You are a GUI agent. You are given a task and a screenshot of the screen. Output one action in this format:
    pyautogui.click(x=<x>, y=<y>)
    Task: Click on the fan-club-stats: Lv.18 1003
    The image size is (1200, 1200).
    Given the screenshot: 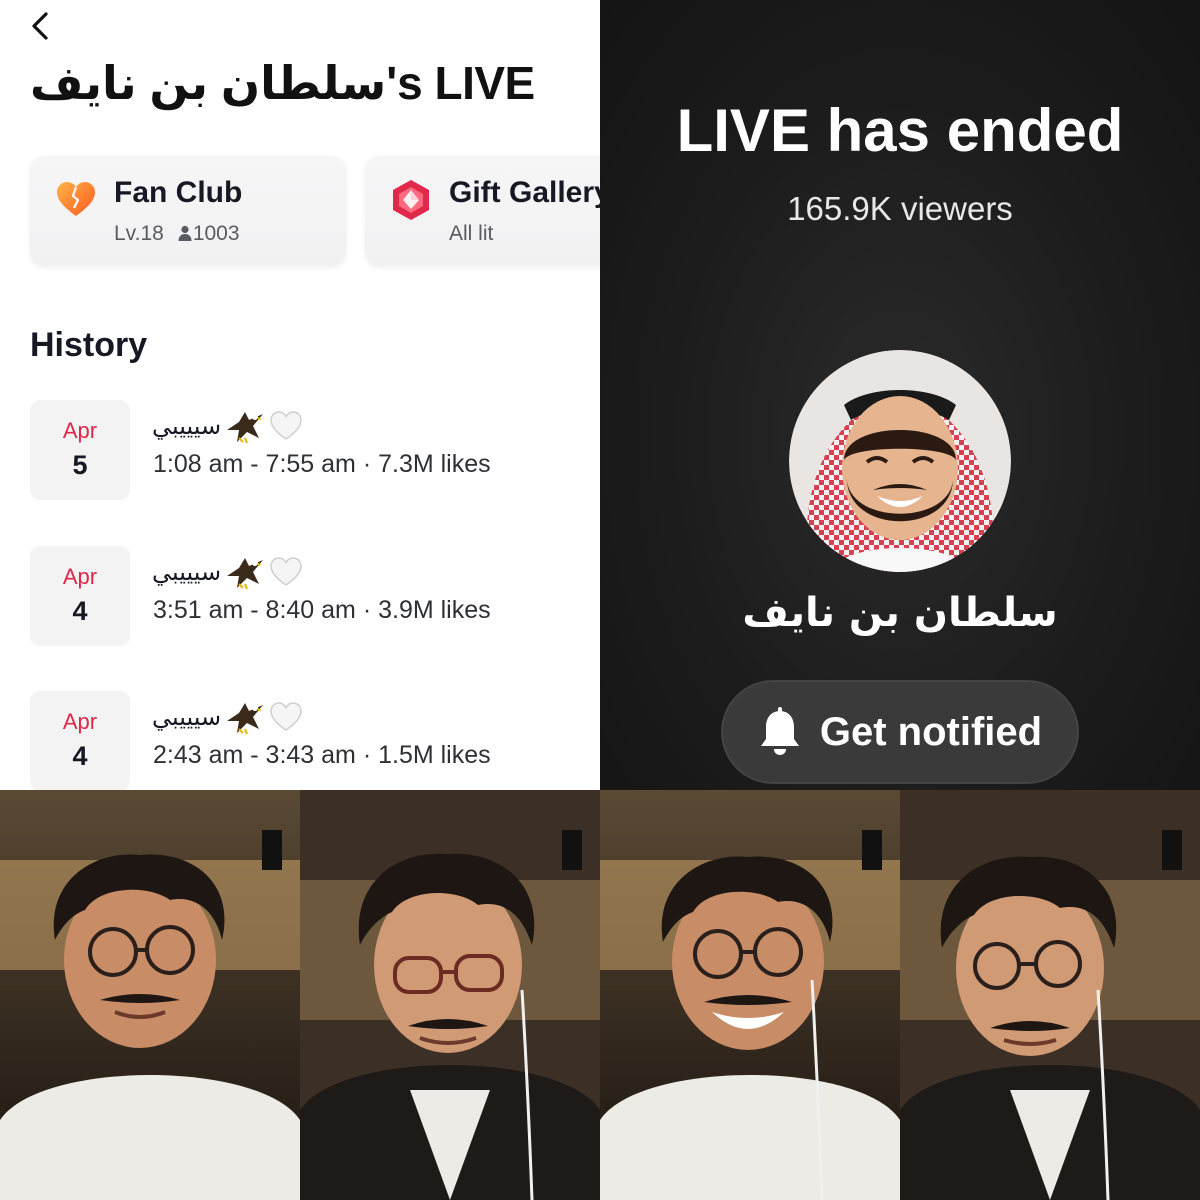 What is the action you would take?
    pyautogui.click(x=177, y=234)
    